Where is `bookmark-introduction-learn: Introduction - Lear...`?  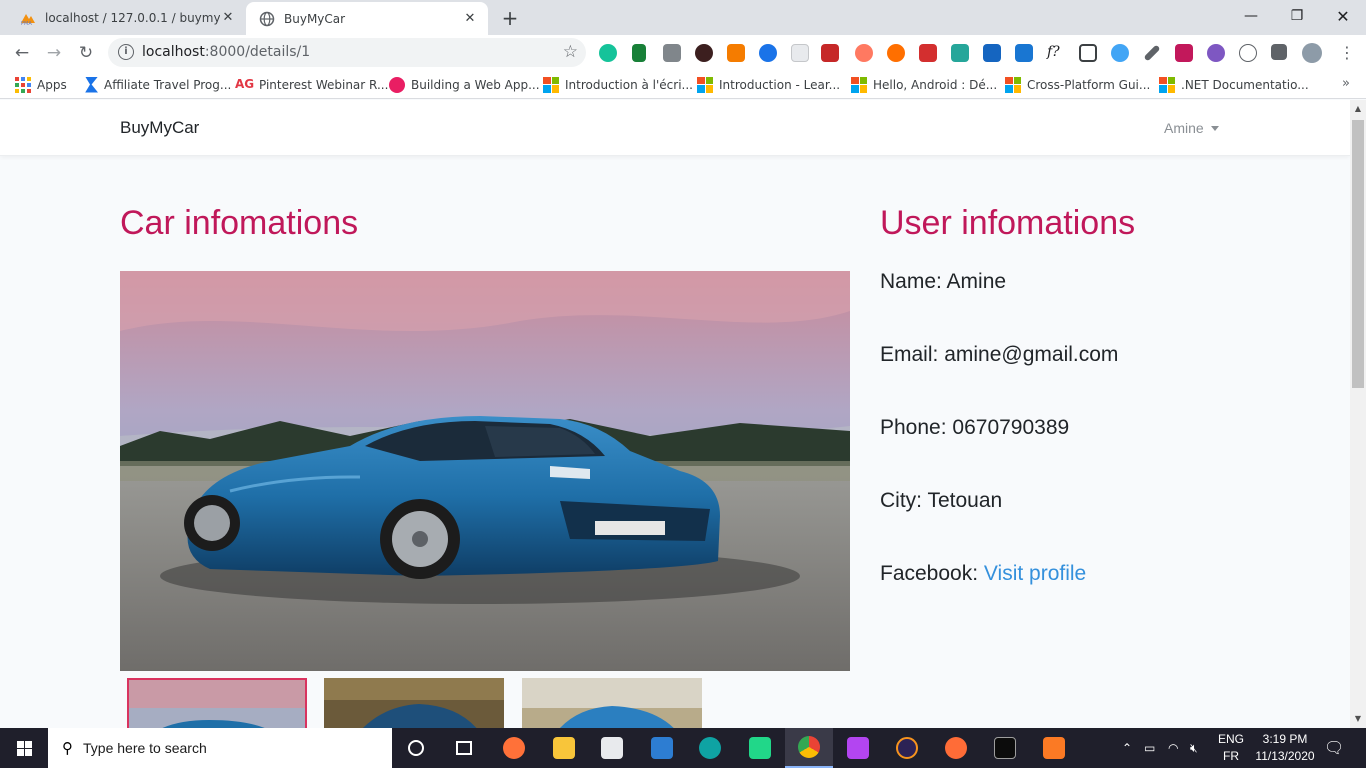 bookmark-introduction-learn: Introduction - Lear... is located at coordinates (768, 84).